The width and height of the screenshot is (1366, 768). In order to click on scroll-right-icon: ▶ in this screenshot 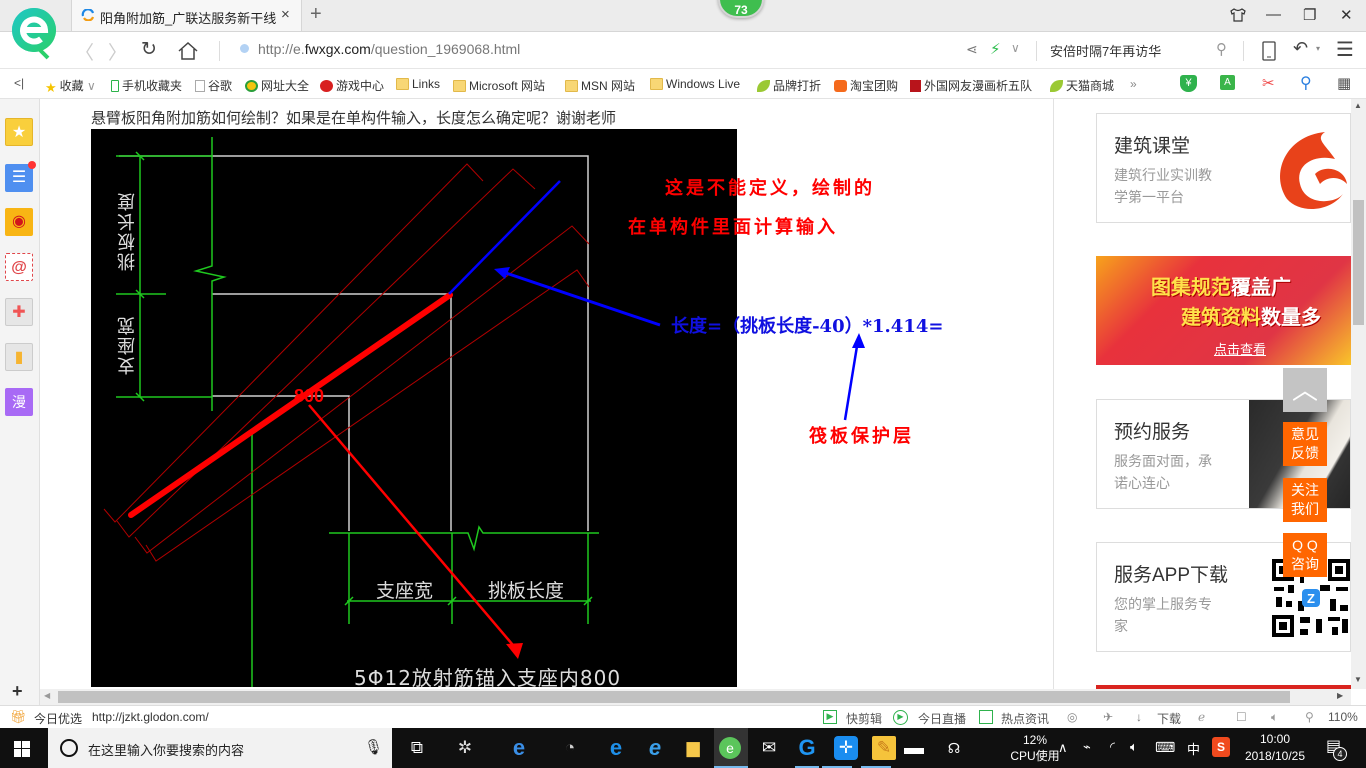, I will do `click(1340, 695)`.